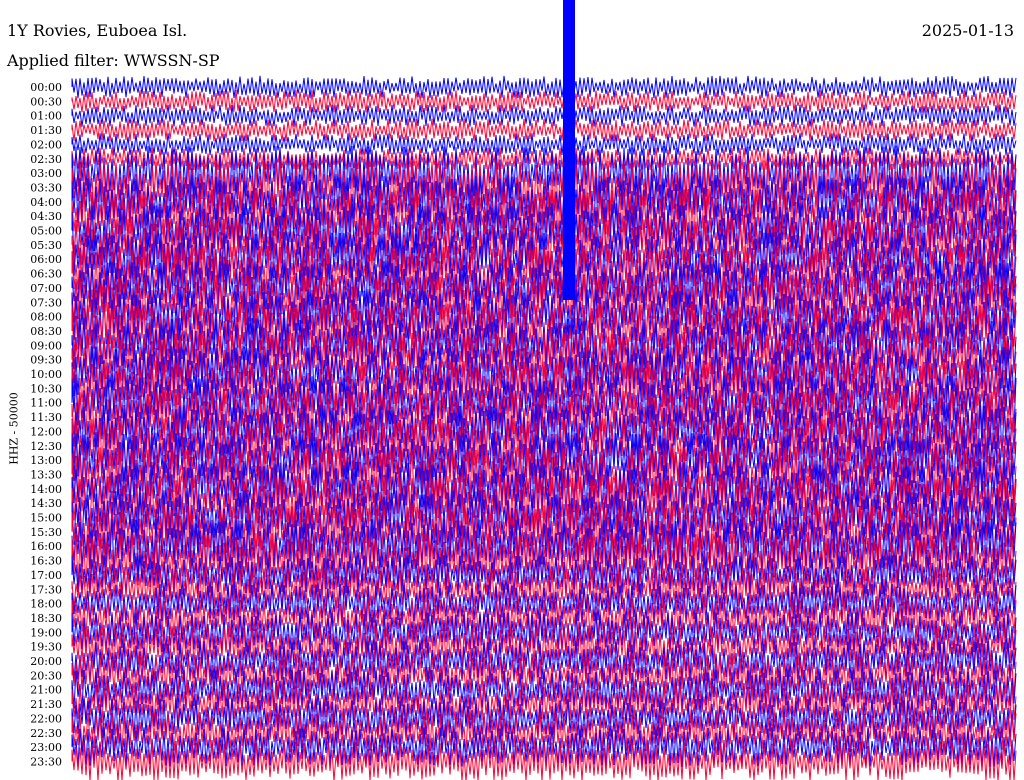 The image size is (1024, 780). I want to click on time-label: 12:00, so click(46, 431).